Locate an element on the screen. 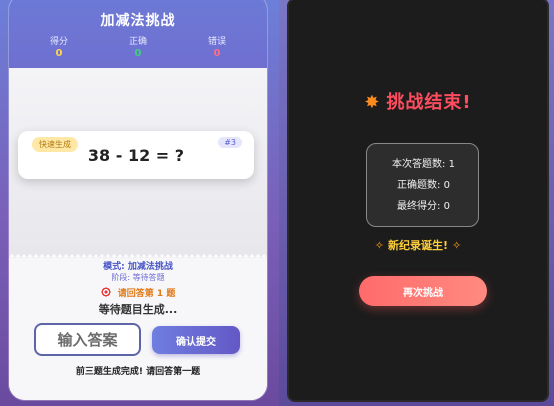 This screenshot has width=554, height=406. stat-correct: 正确 0 is located at coordinates (138, 46).